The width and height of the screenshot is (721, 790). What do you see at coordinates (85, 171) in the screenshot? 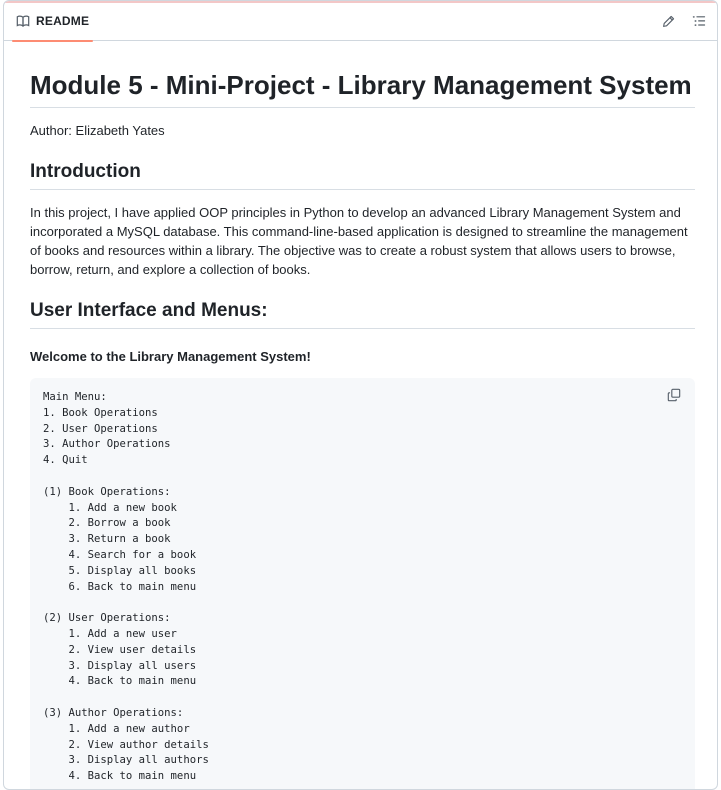
I see `introduction-heading: Introduction` at bounding box center [85, 171].